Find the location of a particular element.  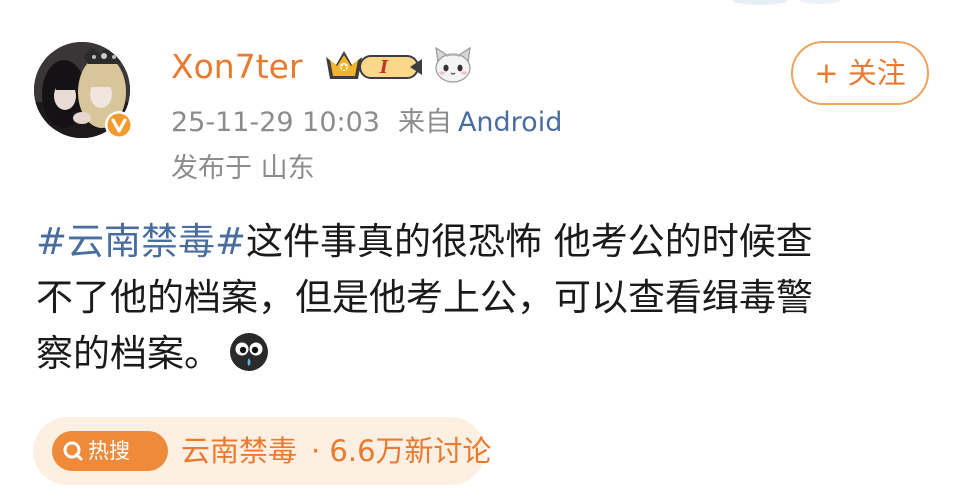

post-text-line-1: 这件事真的很恐怖 他考公的时候查 is located at coordinates (529, 241).